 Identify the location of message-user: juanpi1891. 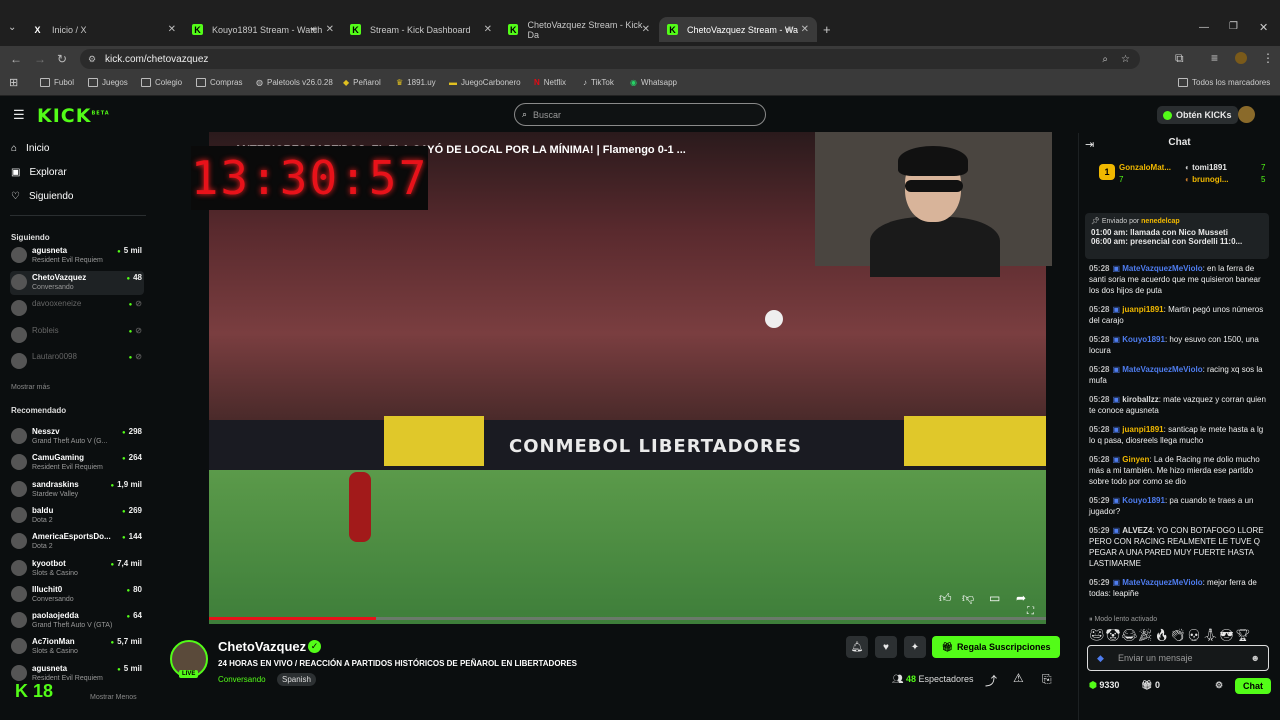
(1142, 429).